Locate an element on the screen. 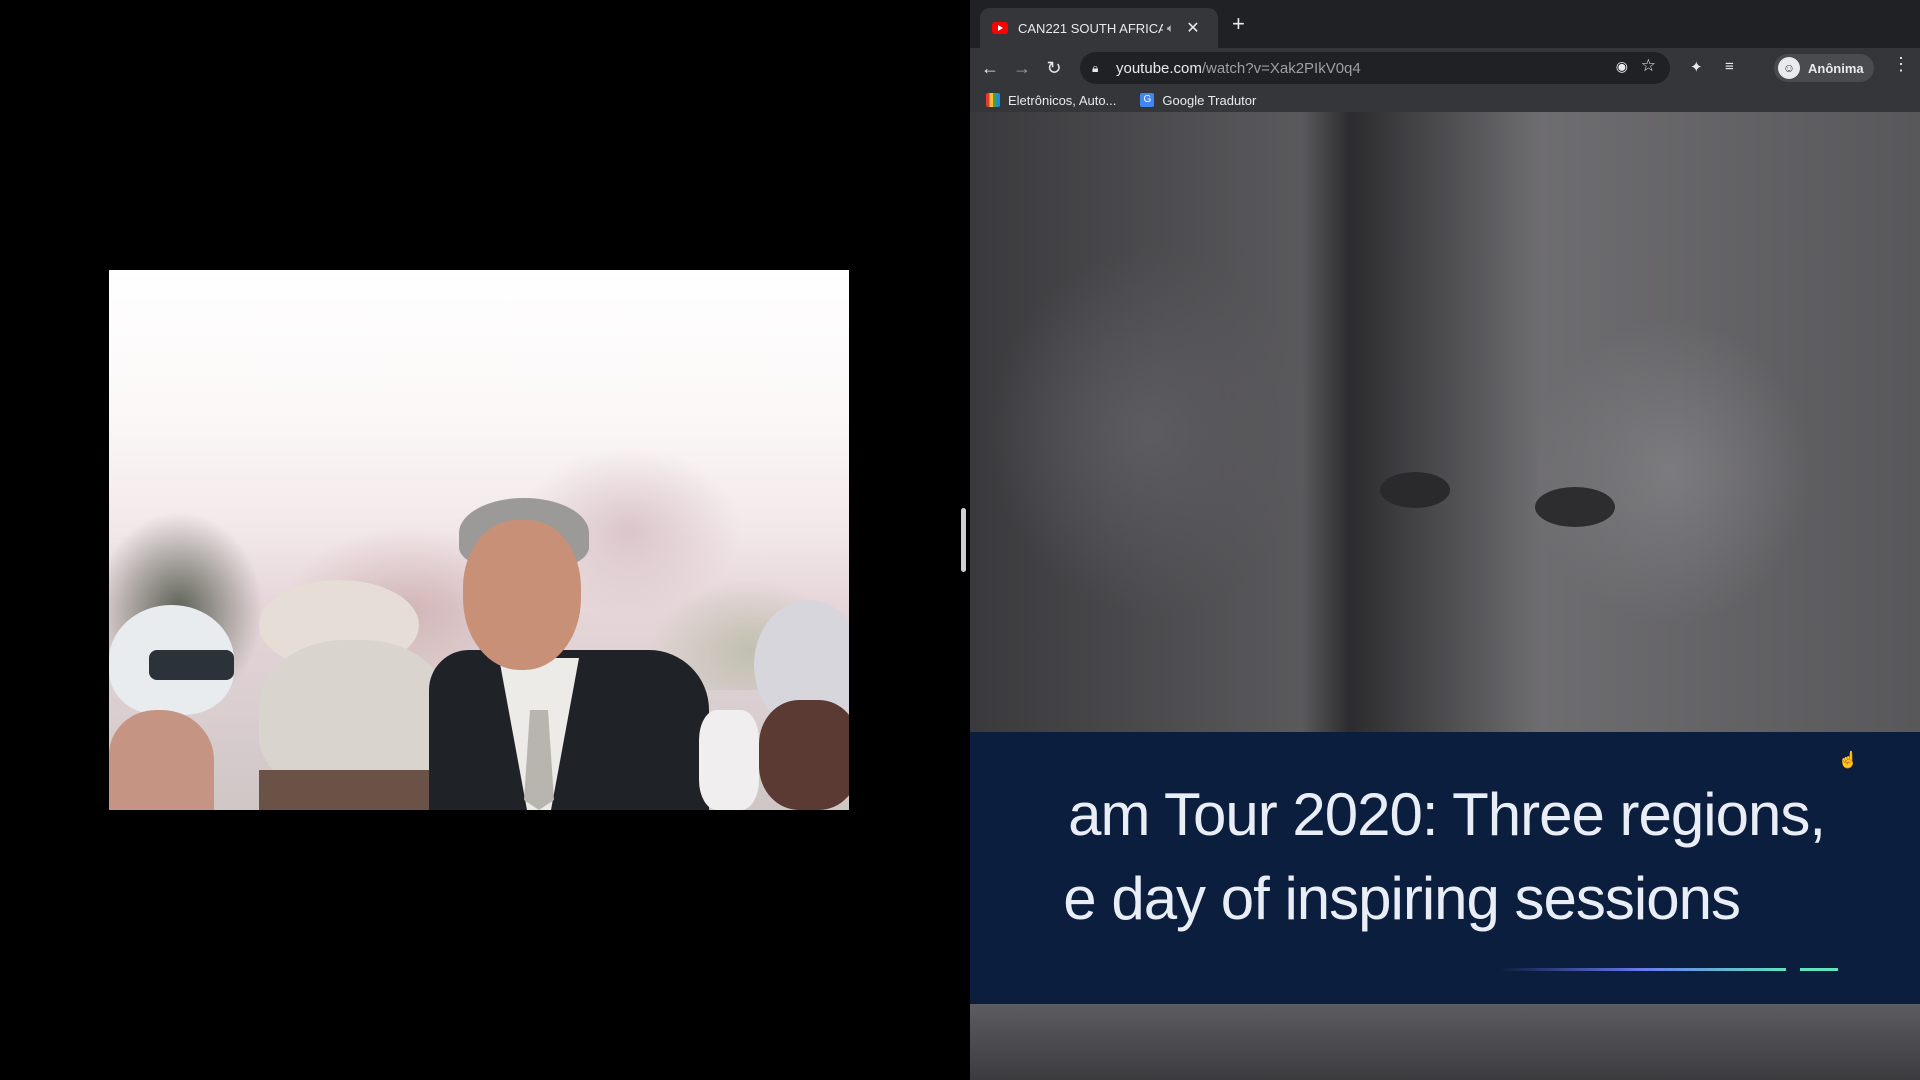 The width and height of the screenshot is (1920, 1080). url-path: /watch?v=Xak2PIkV0q4 is located at coordinates (1281, 68).